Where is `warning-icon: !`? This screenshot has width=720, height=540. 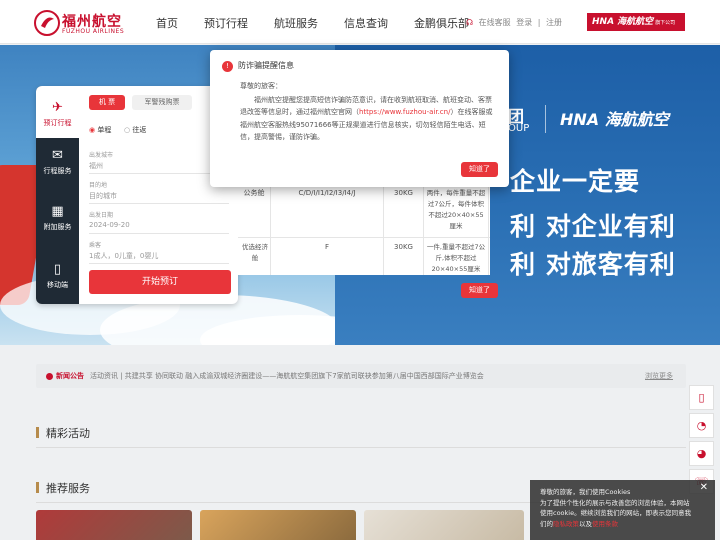 warning-icon: ! is located at coordinates (227, 66).